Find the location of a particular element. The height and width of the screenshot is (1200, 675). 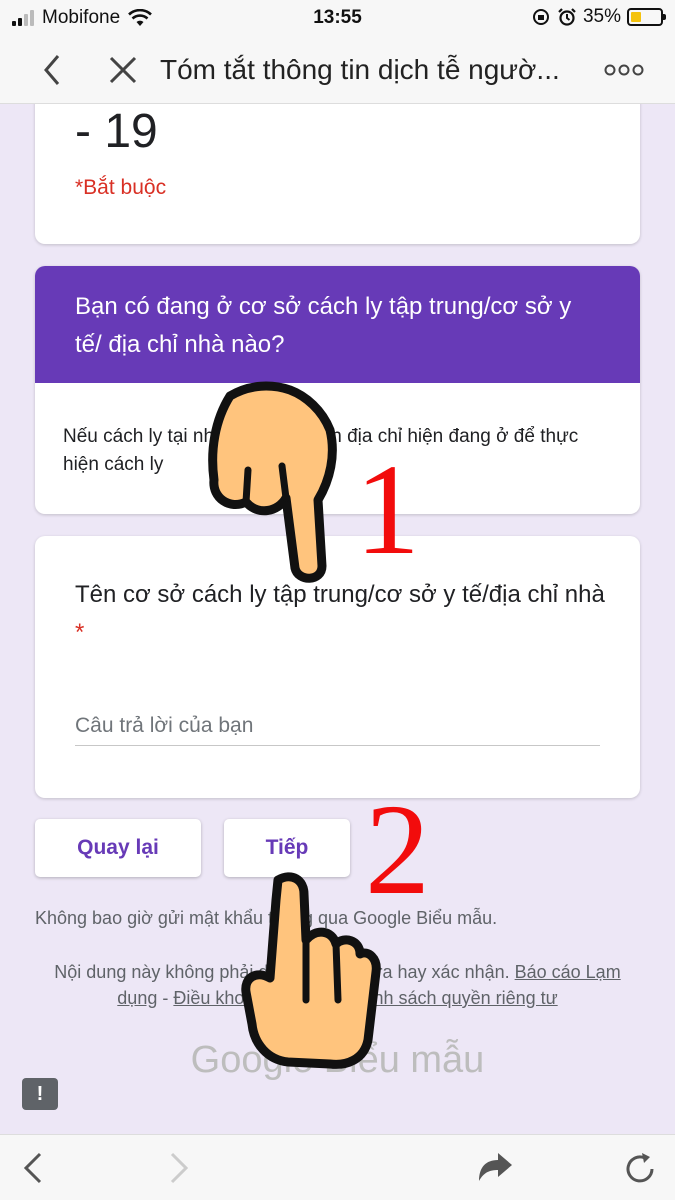

browser-back-icon is located at coordinates (33, 1168).